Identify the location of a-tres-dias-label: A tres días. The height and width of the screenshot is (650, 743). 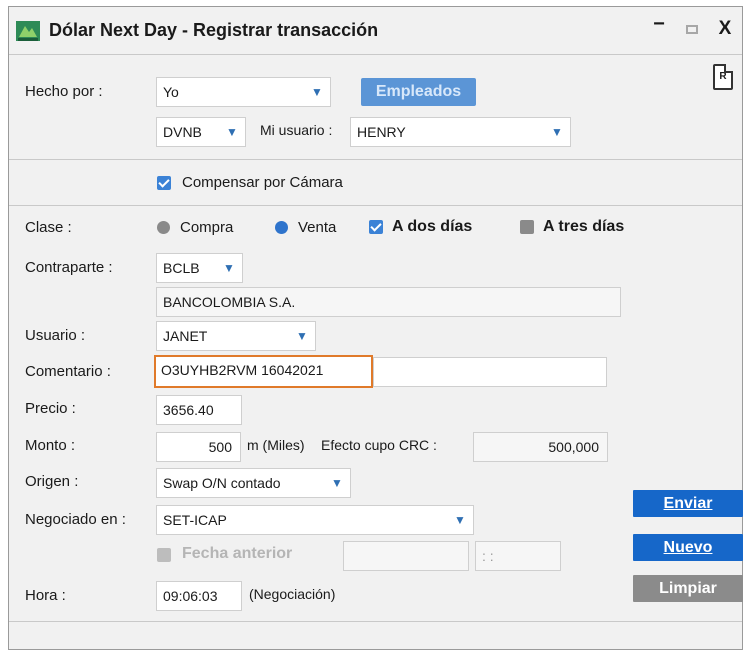
(584, 226).